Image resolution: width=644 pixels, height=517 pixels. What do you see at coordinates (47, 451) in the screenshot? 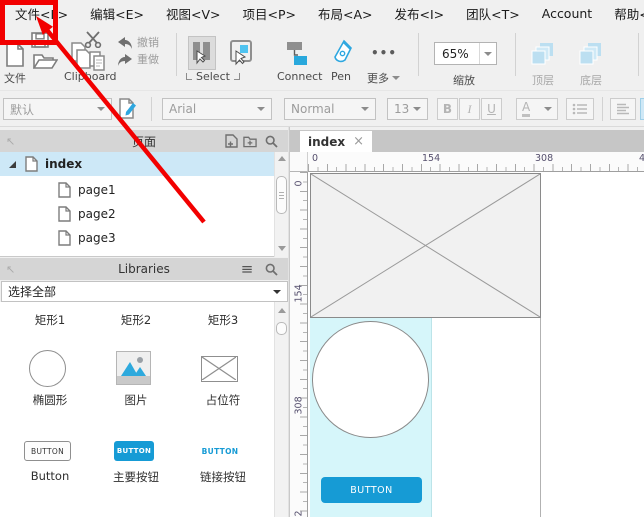
I see `library-widget-button: BUTTON` at bounding box center [47, 451].